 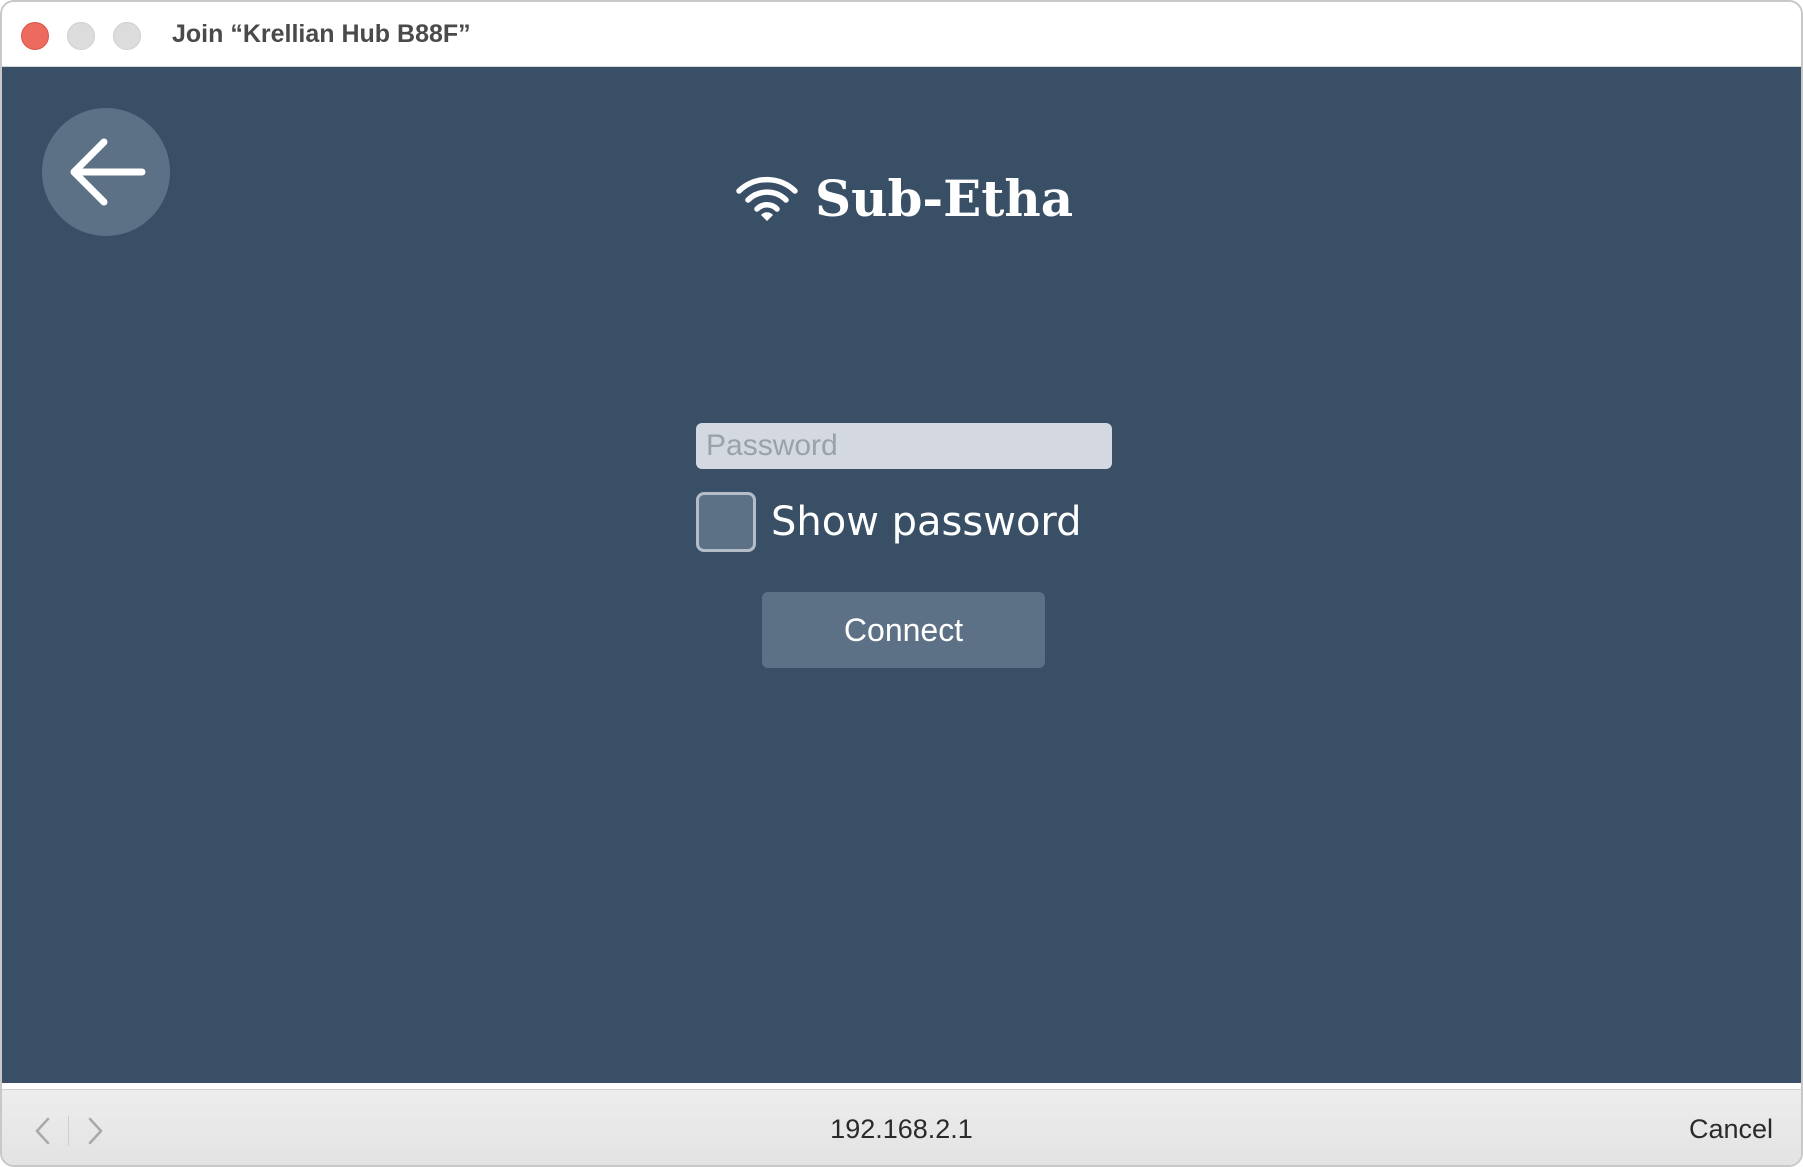 I want to click on back-button, so click(x=106, y=172).